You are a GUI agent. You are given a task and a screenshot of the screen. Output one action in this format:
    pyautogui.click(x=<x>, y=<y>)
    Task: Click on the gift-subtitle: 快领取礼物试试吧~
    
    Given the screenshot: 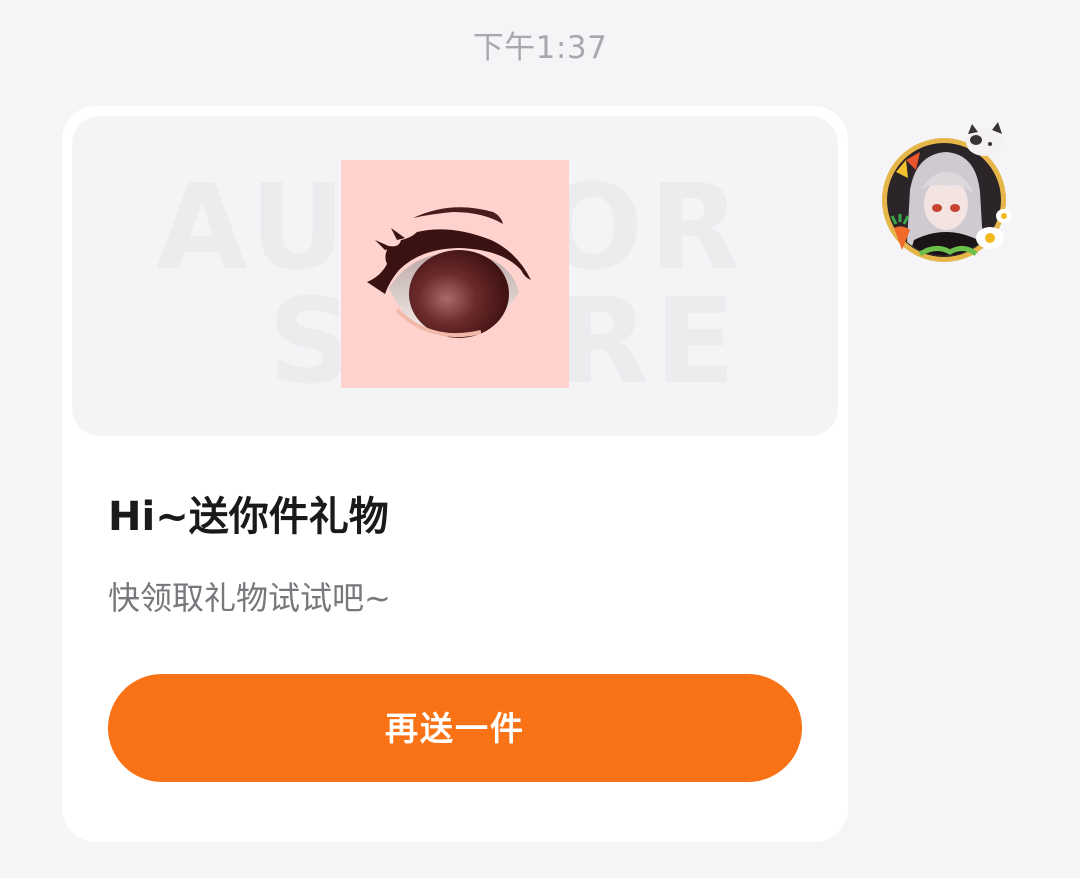 What is the action you would take?
    pyautogui.click(x=249, y=598)
    